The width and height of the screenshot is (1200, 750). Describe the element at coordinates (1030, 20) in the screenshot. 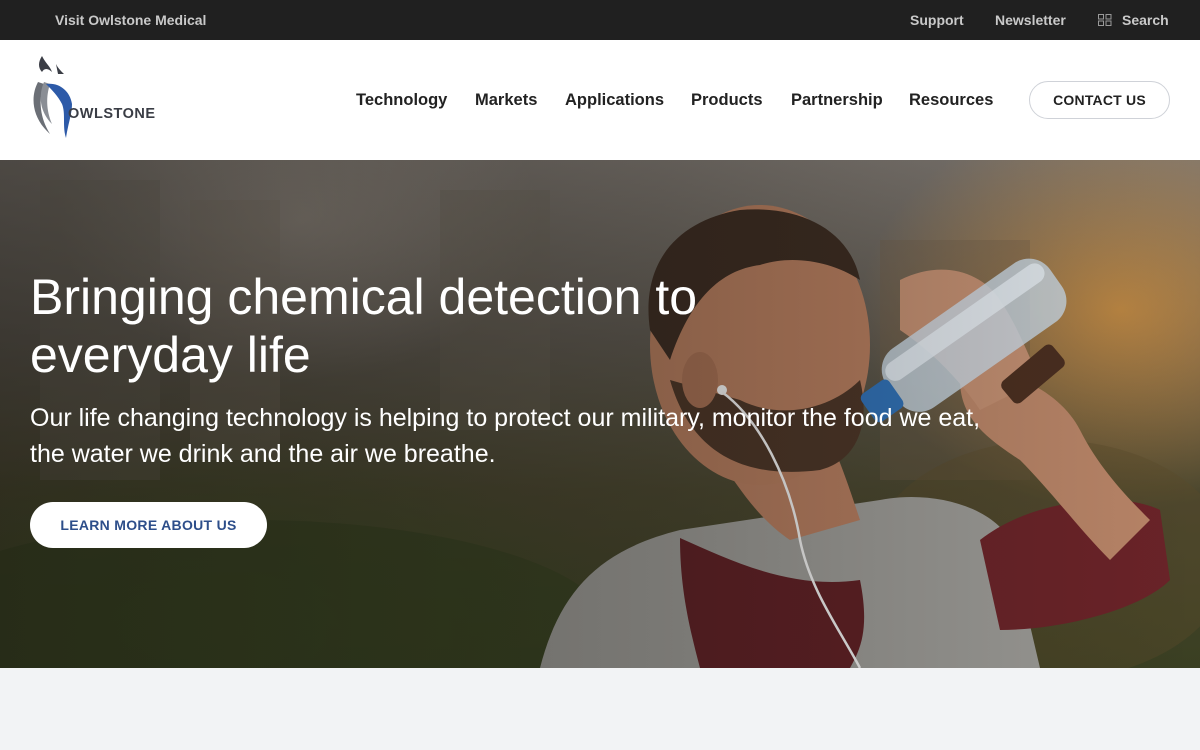

I see `newsletter-link: Newsletter` at that location.